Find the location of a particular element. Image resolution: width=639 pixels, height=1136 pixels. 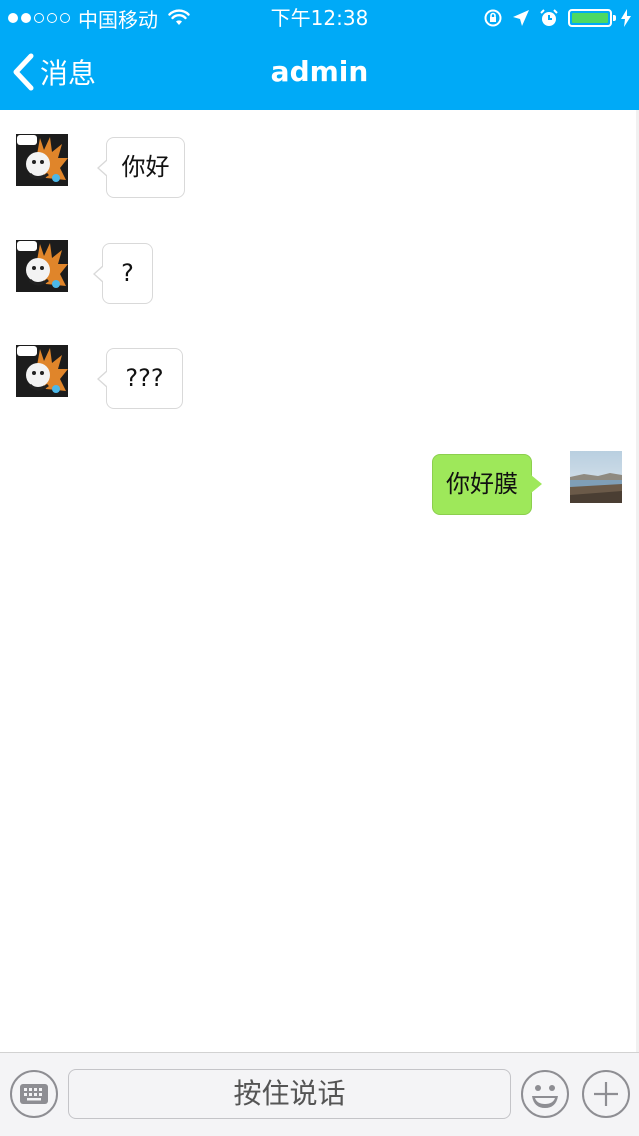

battery-icon is located at coordinates (592, 18).